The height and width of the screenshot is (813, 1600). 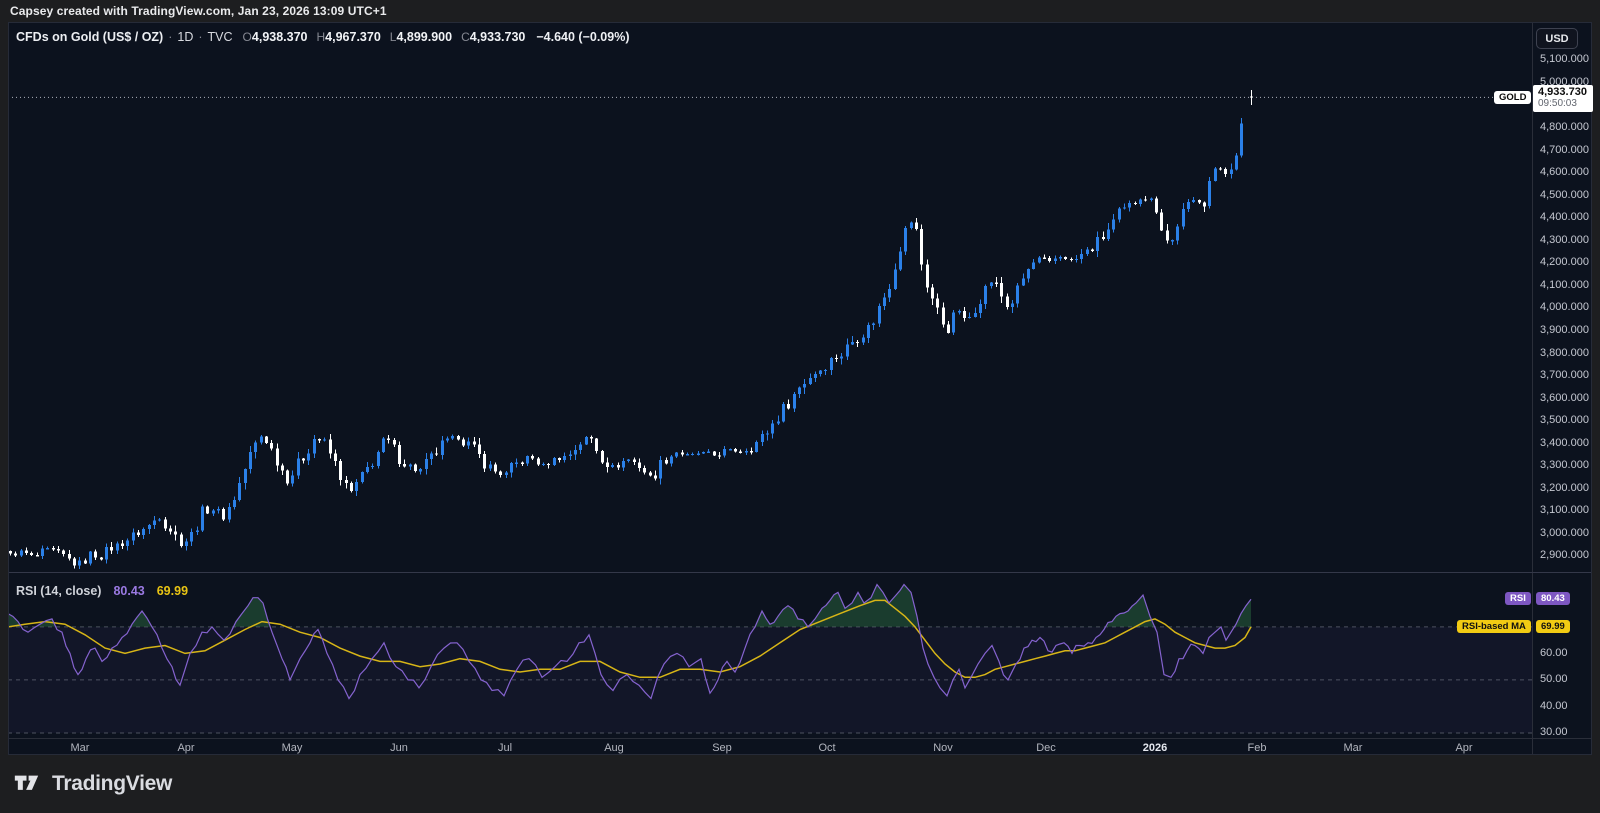 What do you see at coordinates (614, 748) in the screenshot?
I see `time-axis-label-aug: Aug` at bounding box center [614, 748].